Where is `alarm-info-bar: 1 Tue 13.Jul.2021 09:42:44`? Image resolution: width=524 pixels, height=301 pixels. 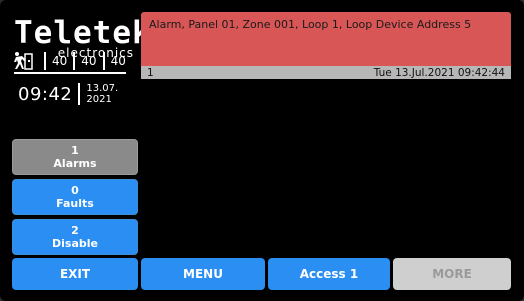 alarm-info-bar: 1 Tue 13.Jul.2021 09:42:44 is located at coordinates (326, 72).